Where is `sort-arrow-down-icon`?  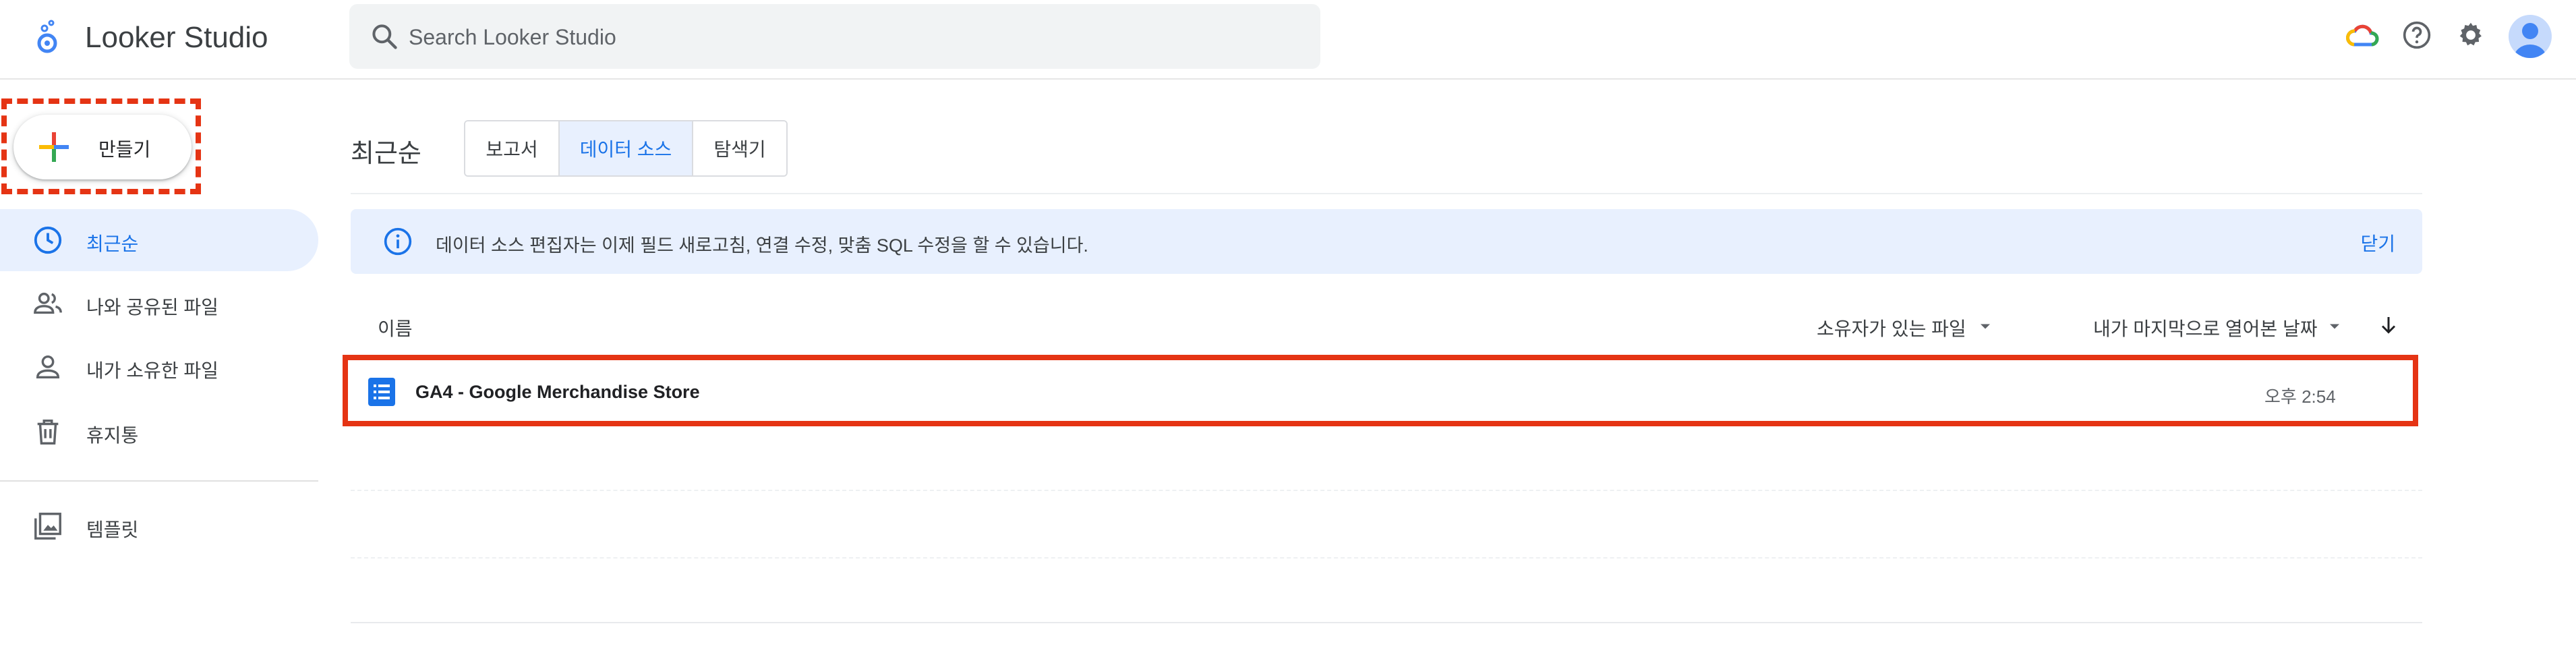
sort-arrow-down-icon is located at coordinates (2388, 325).